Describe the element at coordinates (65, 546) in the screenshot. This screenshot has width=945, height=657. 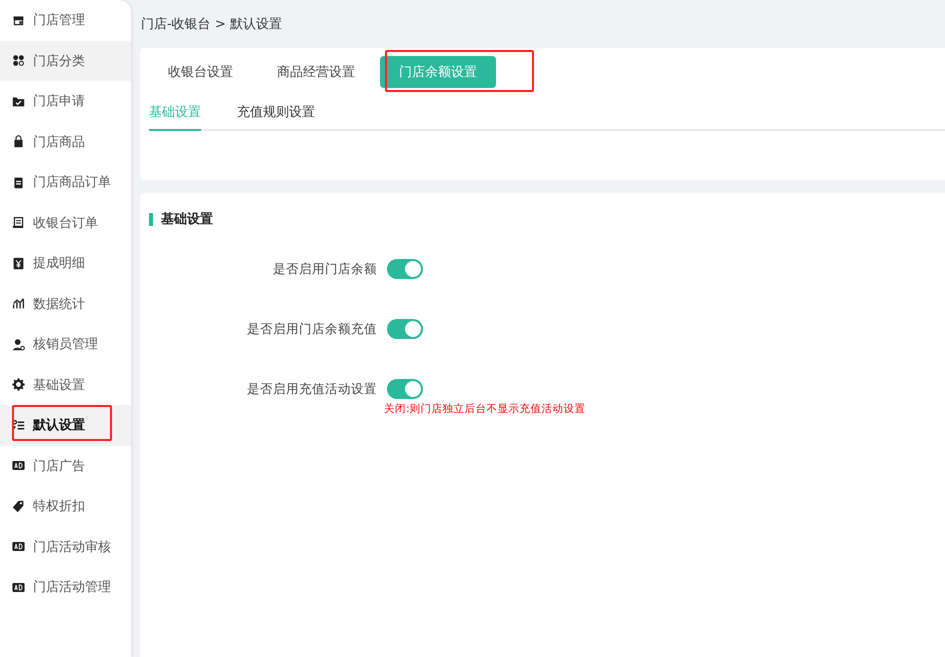
I see `sidebar-item: 门店活动审核` at that location.